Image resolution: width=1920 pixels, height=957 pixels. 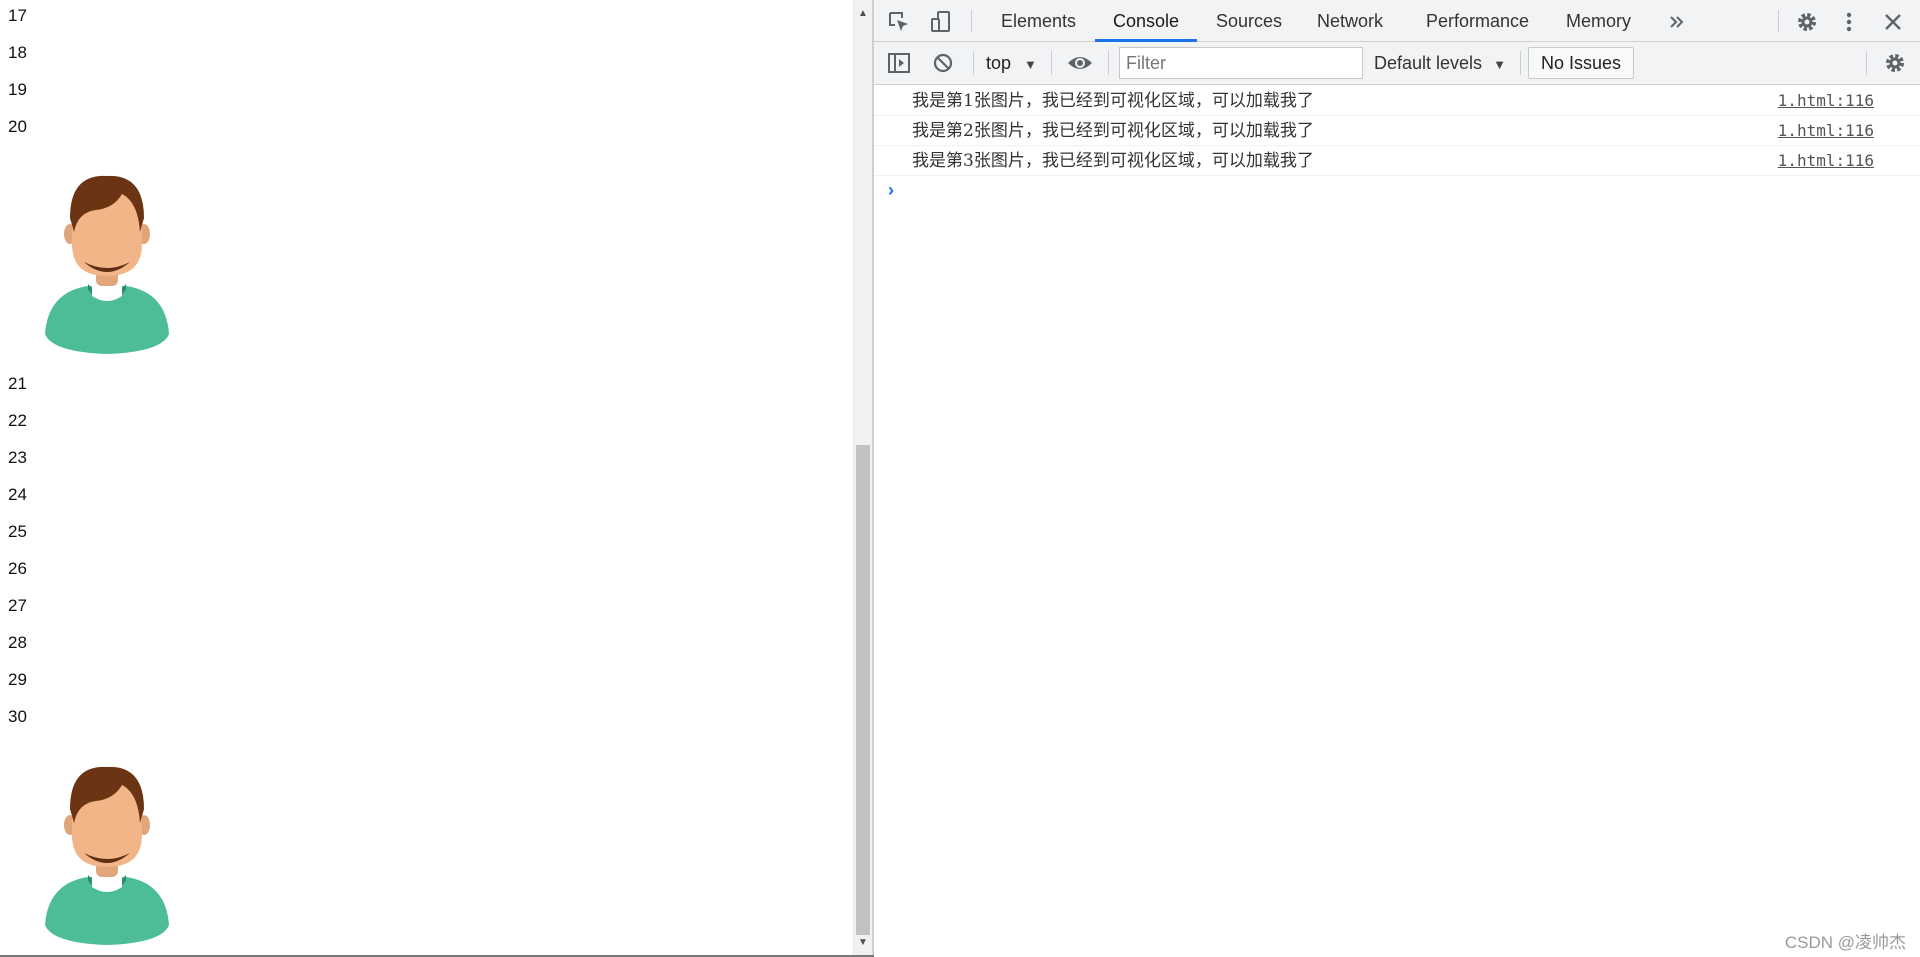 What do you see at coordinates (17, 531) in the screenshot?
I see `line-number: 25` at bounding box center [17, 531].